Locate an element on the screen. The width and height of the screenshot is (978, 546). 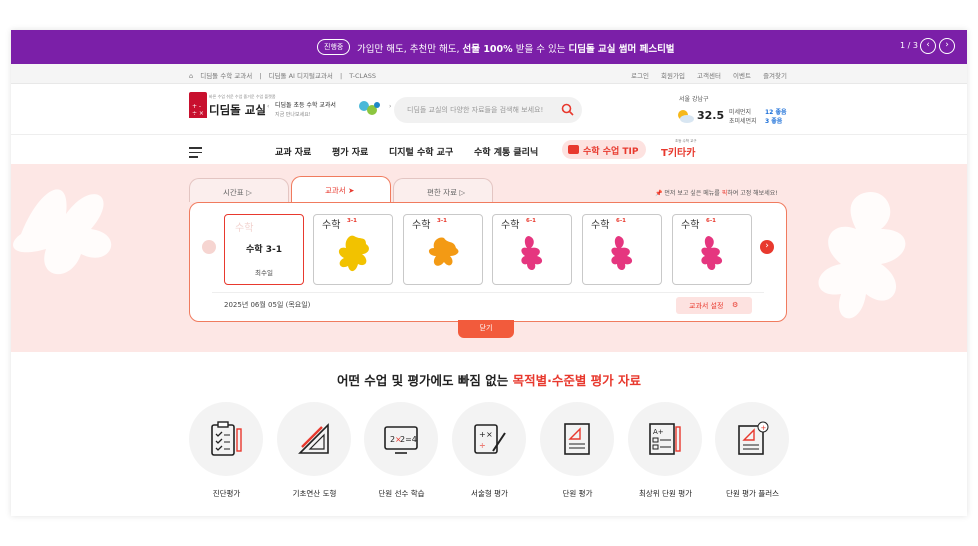
gear-icon: ⚙ is located at coordinates (735, 305).